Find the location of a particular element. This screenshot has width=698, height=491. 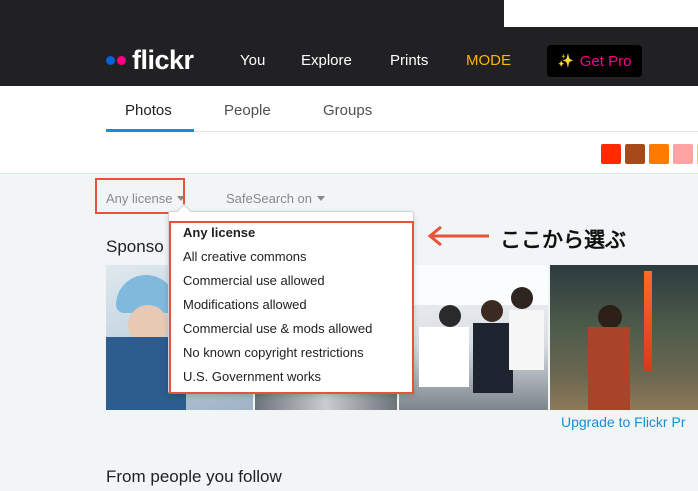

flickr-logo: flickr is located at coordinates (150, 60).